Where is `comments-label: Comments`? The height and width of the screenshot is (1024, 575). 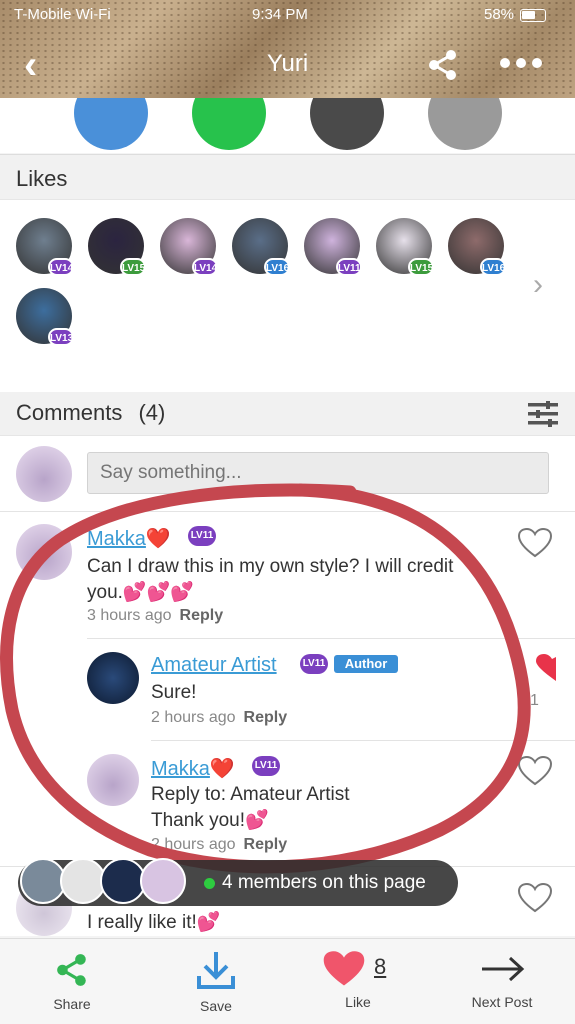 comments-label: Comments is located at coordinates (69, 412).